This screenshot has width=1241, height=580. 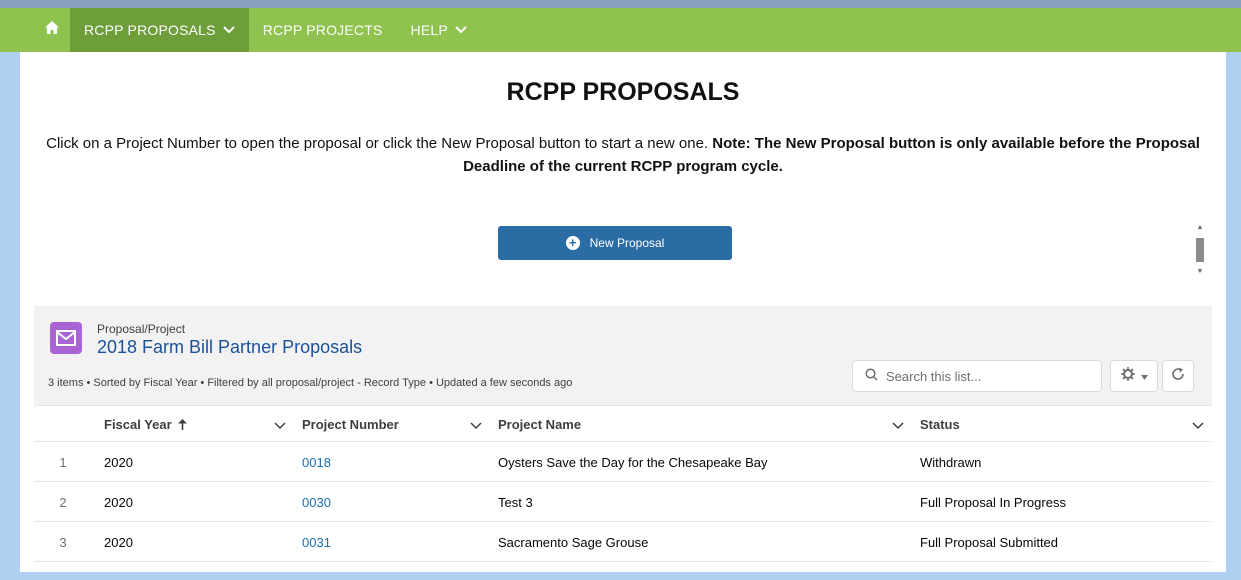 I want to click on nav-item-rcpp-proposals: RCPP PROPOSALS, so click(x=159, y=30).